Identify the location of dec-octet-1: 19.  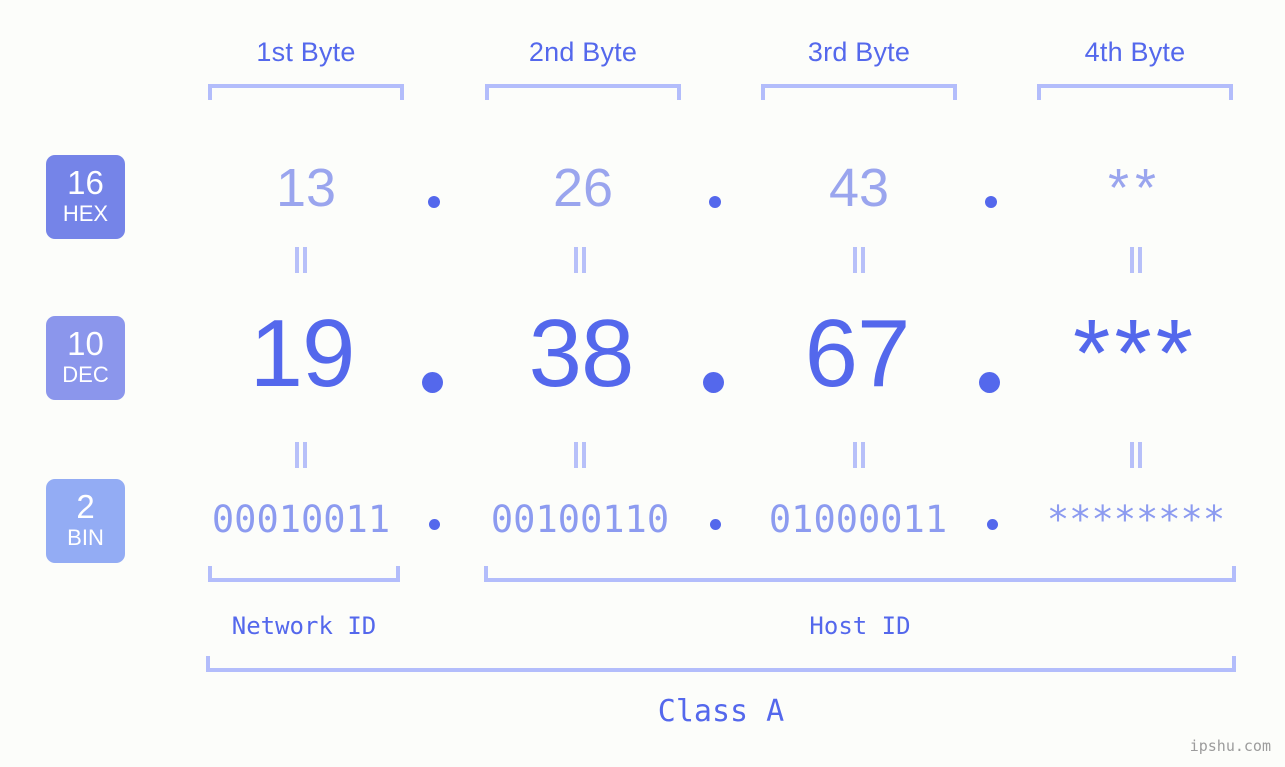
(302, 353).